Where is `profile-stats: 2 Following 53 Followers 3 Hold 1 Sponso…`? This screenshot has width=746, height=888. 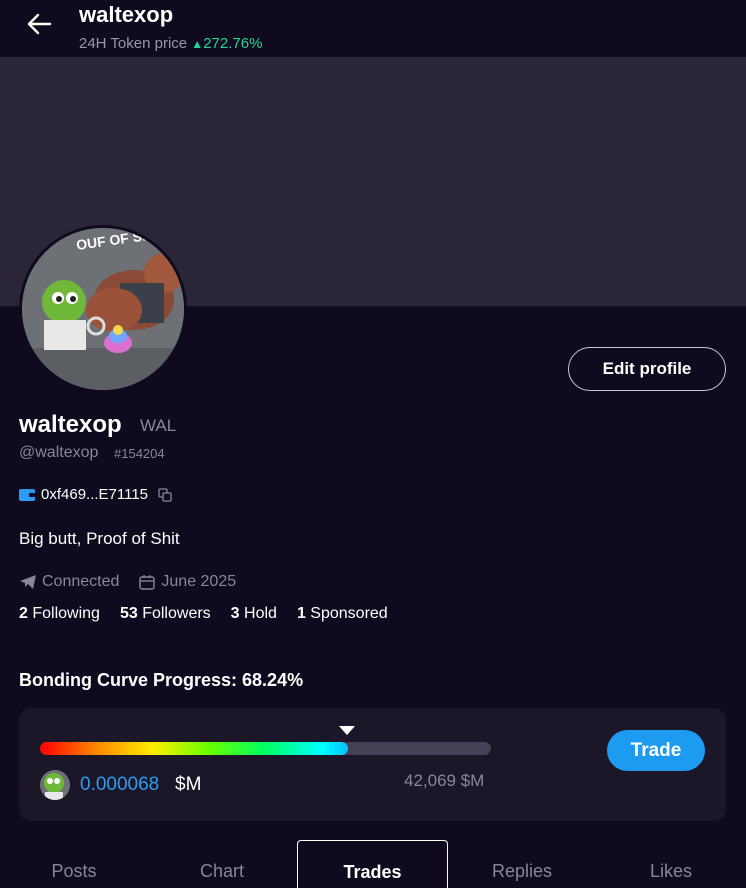 profile-stats: 2 Following 53 Followers 3 Hold 1 Sponso… is located at coordinates (213, 614).